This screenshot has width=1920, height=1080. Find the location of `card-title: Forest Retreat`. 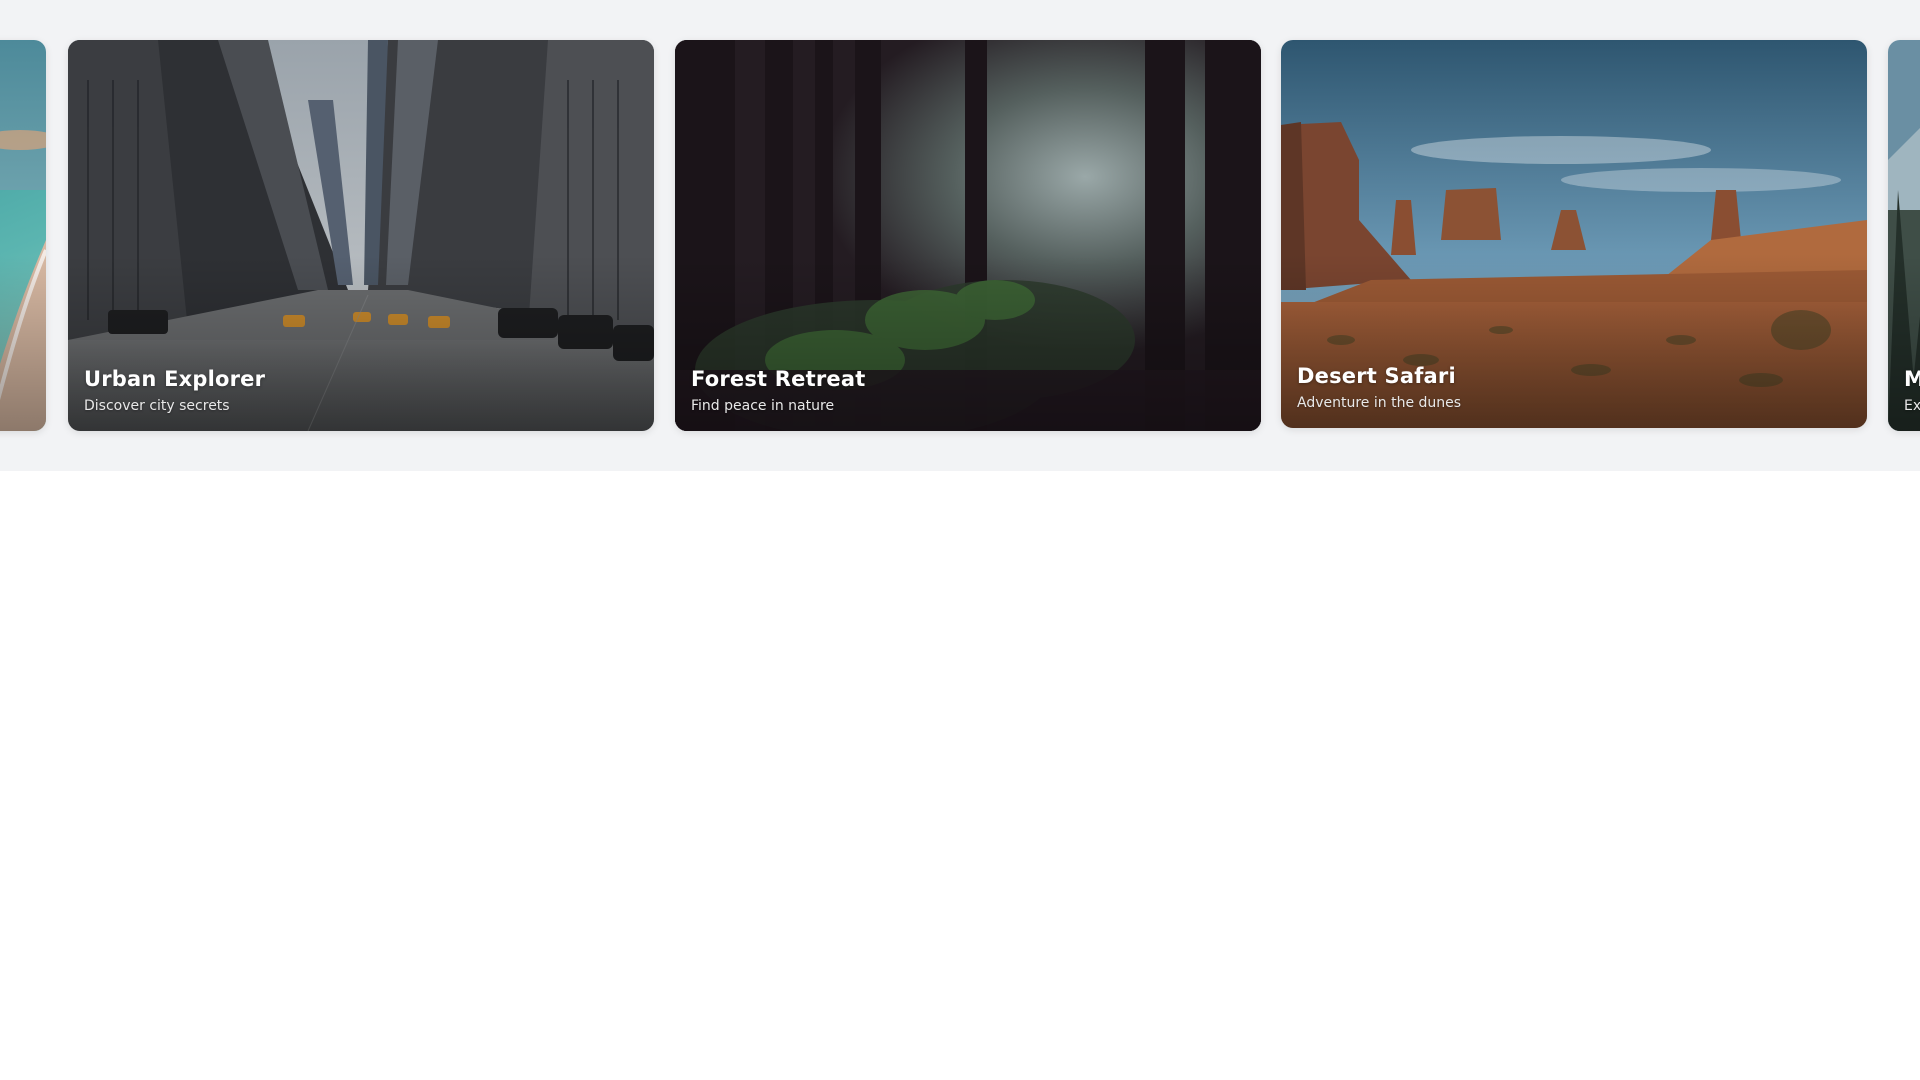

card-title: Forest Retreat is located at coordinates (778, 379).